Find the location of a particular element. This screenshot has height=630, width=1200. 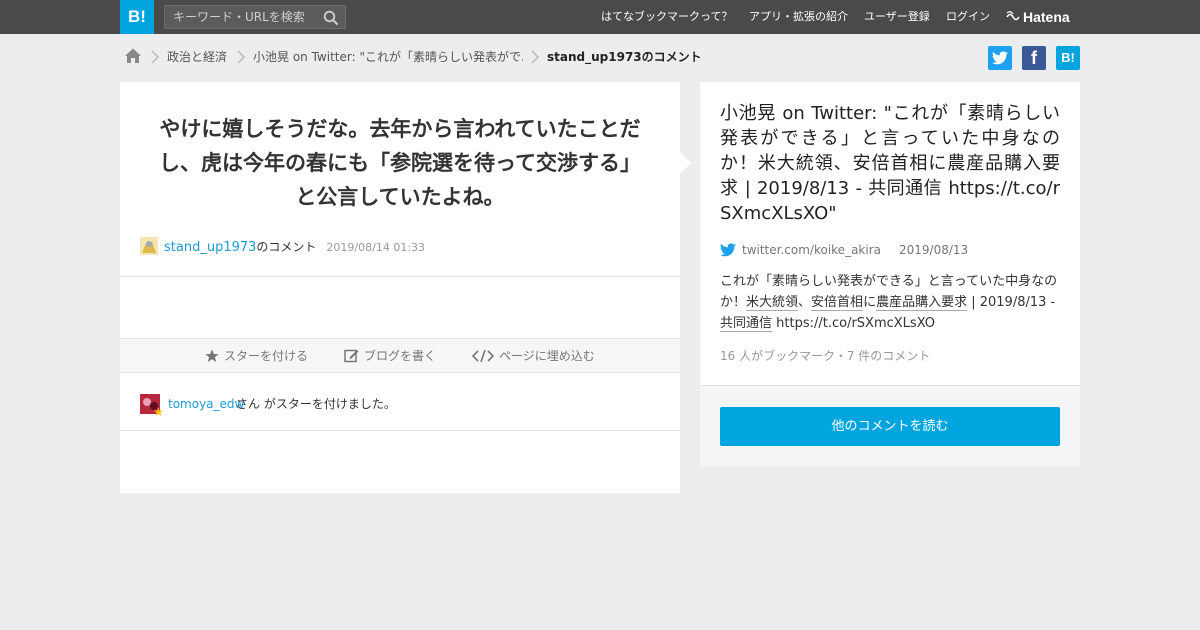

breadcrumb-current: stand_up1973のコメント is located at coordinates (624, 57).